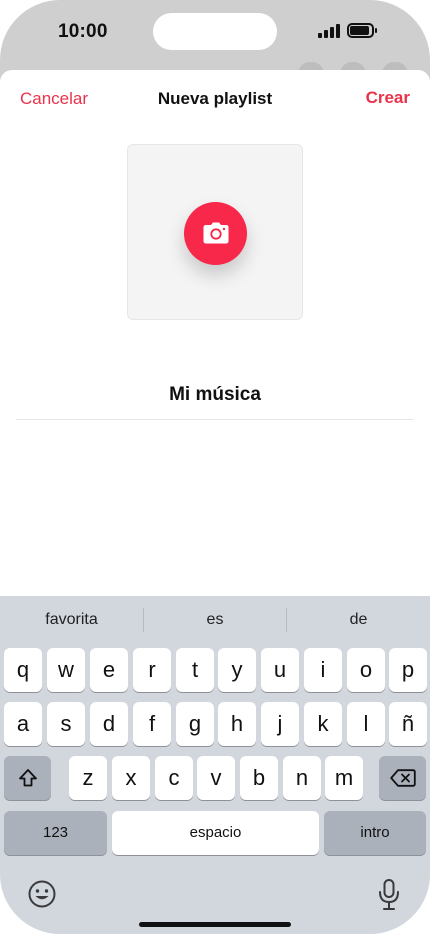  I want to click on suggestion-item: es, so click(215, 620).